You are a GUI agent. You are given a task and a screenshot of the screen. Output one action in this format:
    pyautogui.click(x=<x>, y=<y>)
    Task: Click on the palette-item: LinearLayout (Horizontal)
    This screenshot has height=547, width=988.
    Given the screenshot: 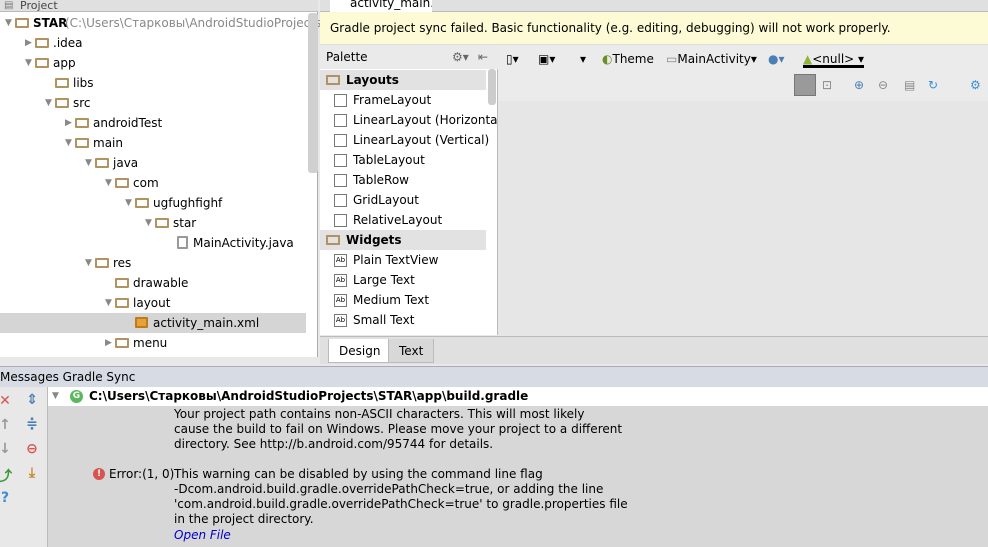 What is the action you would take?
    pyautogui.click(x=413, y=120)
    